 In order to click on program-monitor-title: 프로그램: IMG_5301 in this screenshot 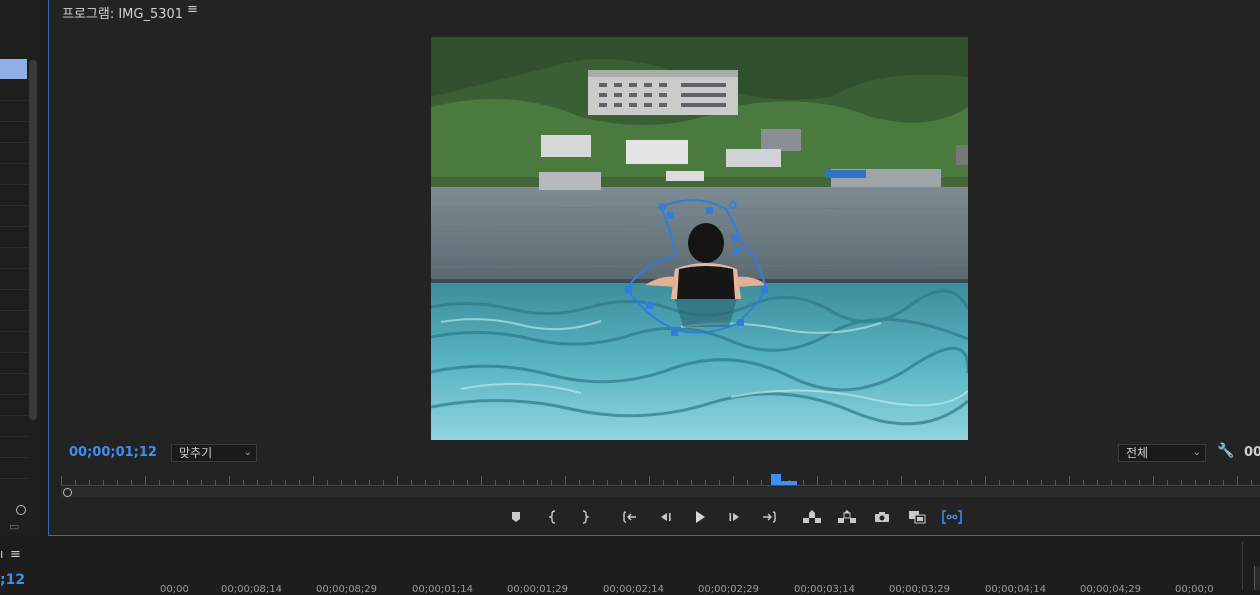, I will do `click(122, 12)`.